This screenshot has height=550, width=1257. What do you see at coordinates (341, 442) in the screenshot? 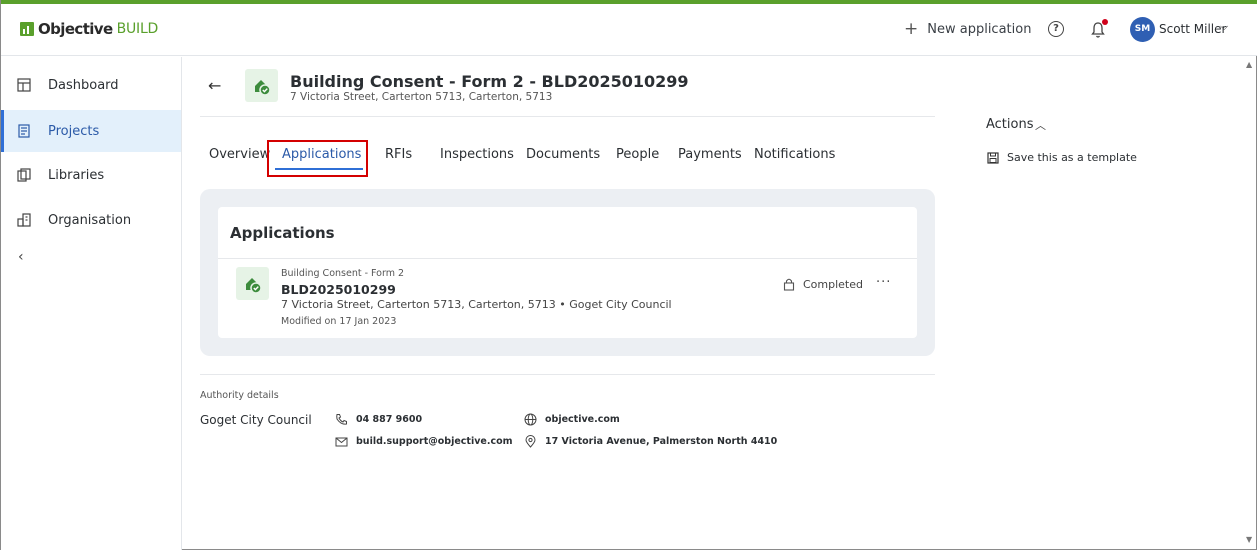
I see `mail-icon` at bounding box center [341, 442].